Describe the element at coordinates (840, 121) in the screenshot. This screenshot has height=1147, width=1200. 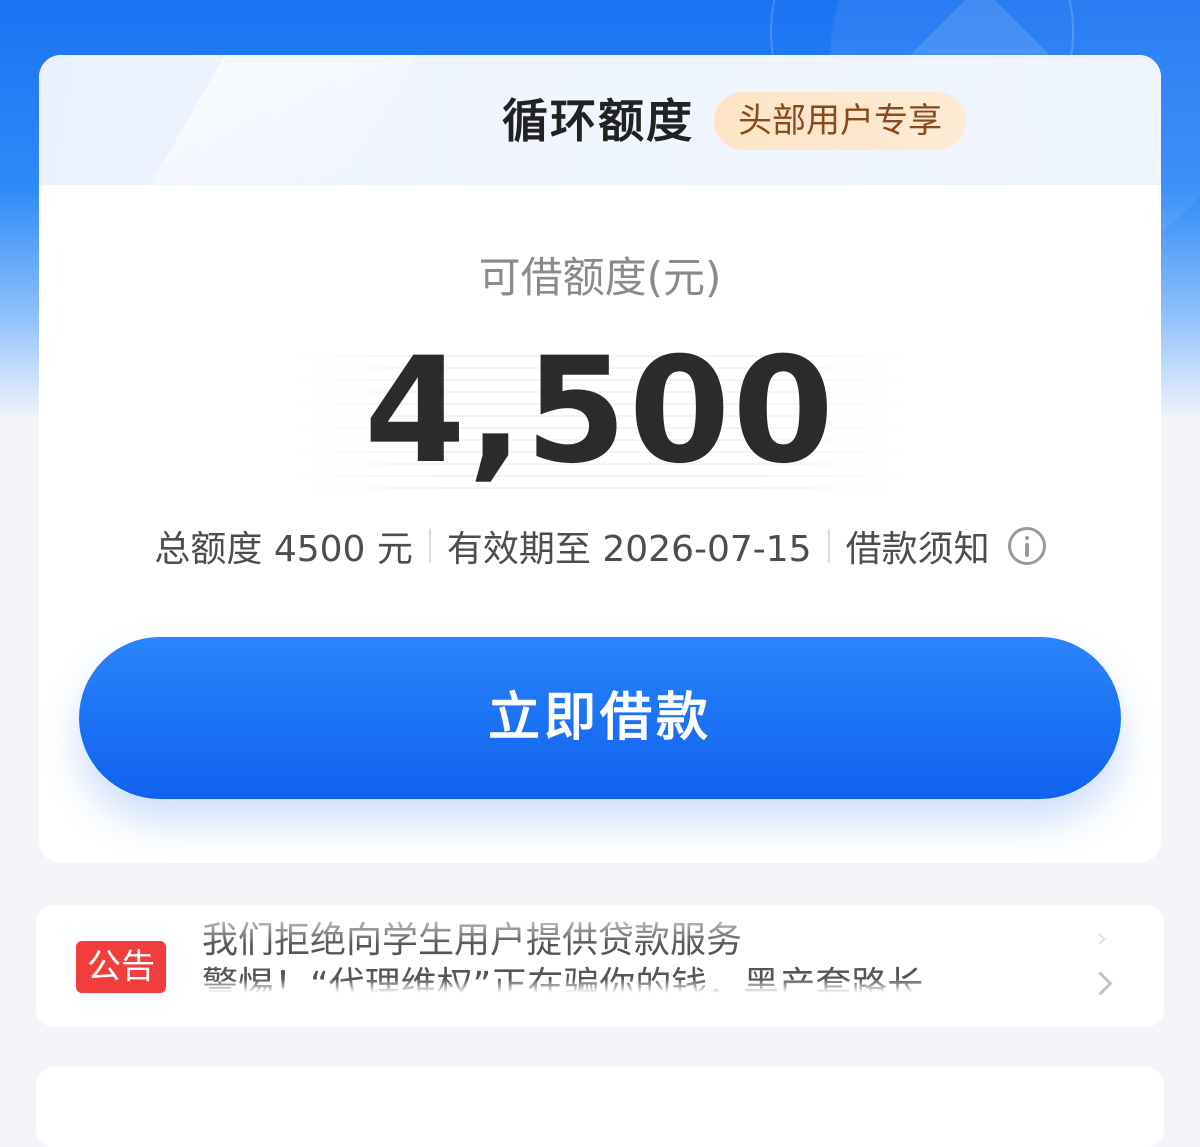
I see `vip-tag: 头部用户专享` at that location.